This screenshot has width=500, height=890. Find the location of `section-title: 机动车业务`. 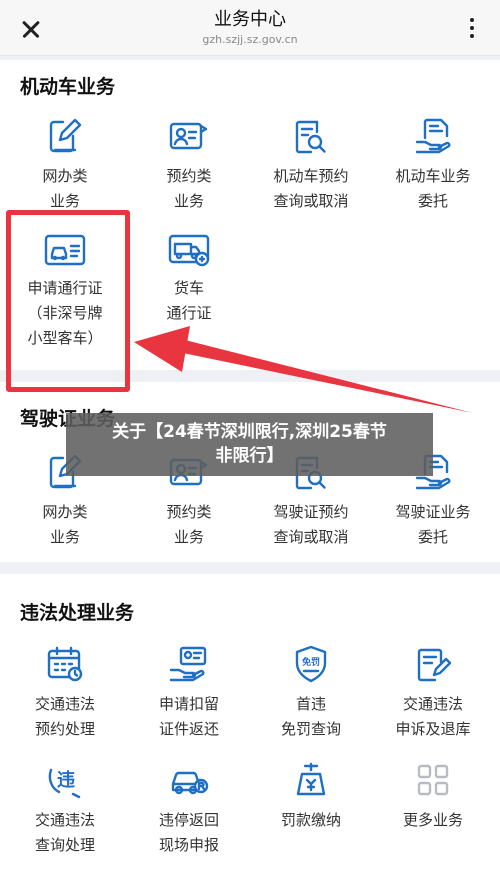

section-title: 机动车业务 is located at coordinates (68, 87).